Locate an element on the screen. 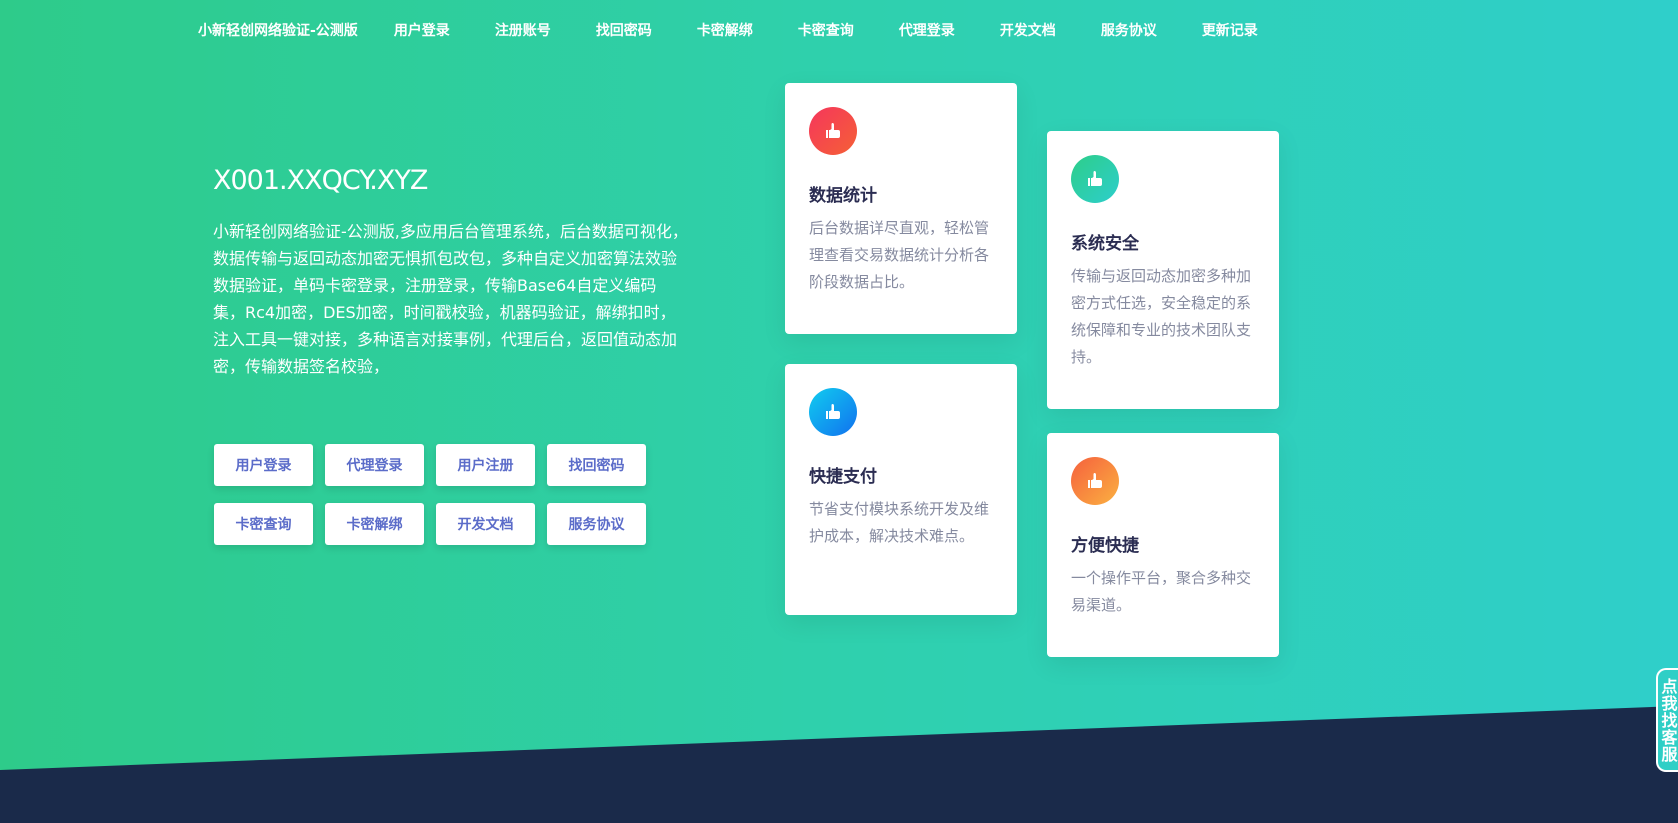  nav-link-changelog: 更新记录 is located at coordinates (1230, 30).